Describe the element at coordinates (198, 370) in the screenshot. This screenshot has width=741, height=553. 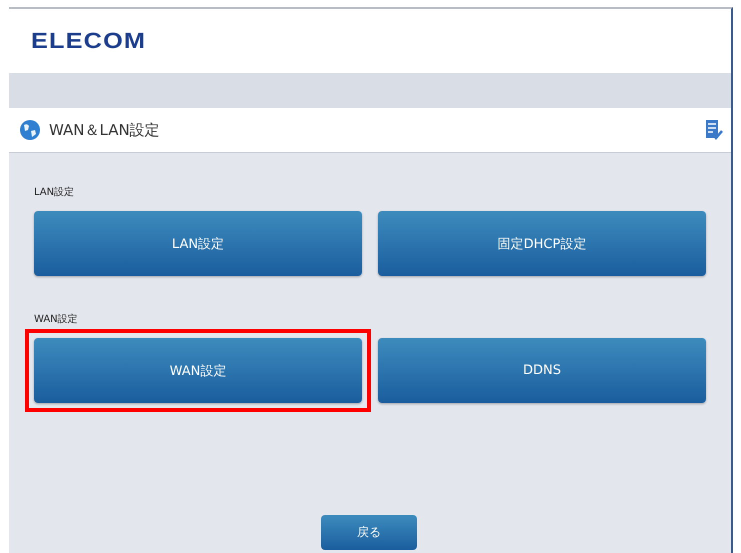
I see `settings-button: WAN設定` at that location.